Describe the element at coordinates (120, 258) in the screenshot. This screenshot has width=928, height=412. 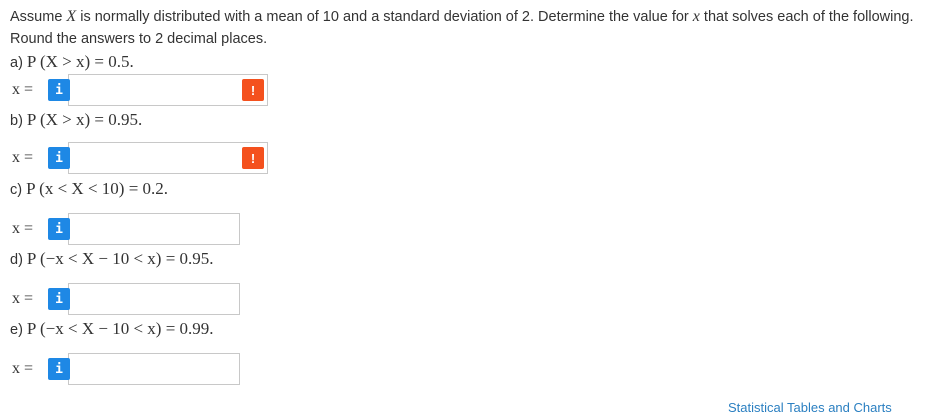
I see `question-d-expression: P (−x < X − 10 < x) = 0.95.` at that location.